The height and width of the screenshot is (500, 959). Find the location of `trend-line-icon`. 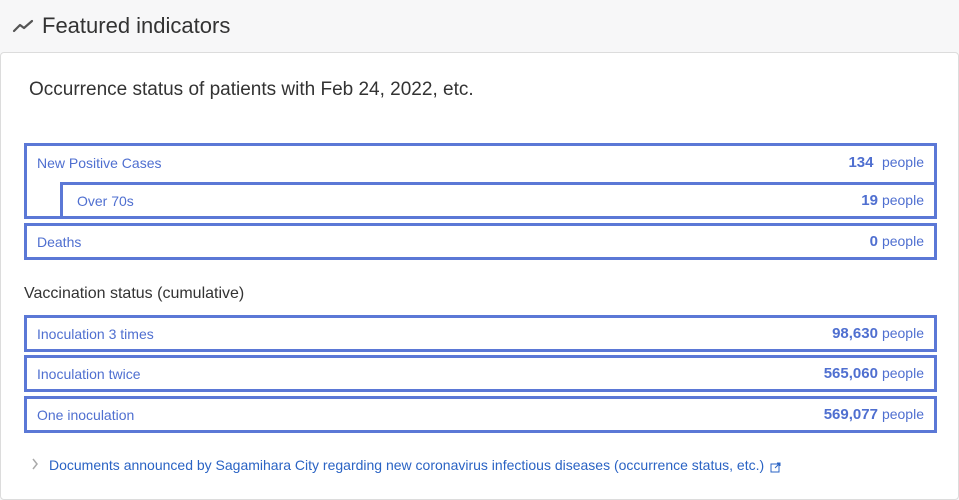

trend-line-icon is located at coordinates (24, 26).